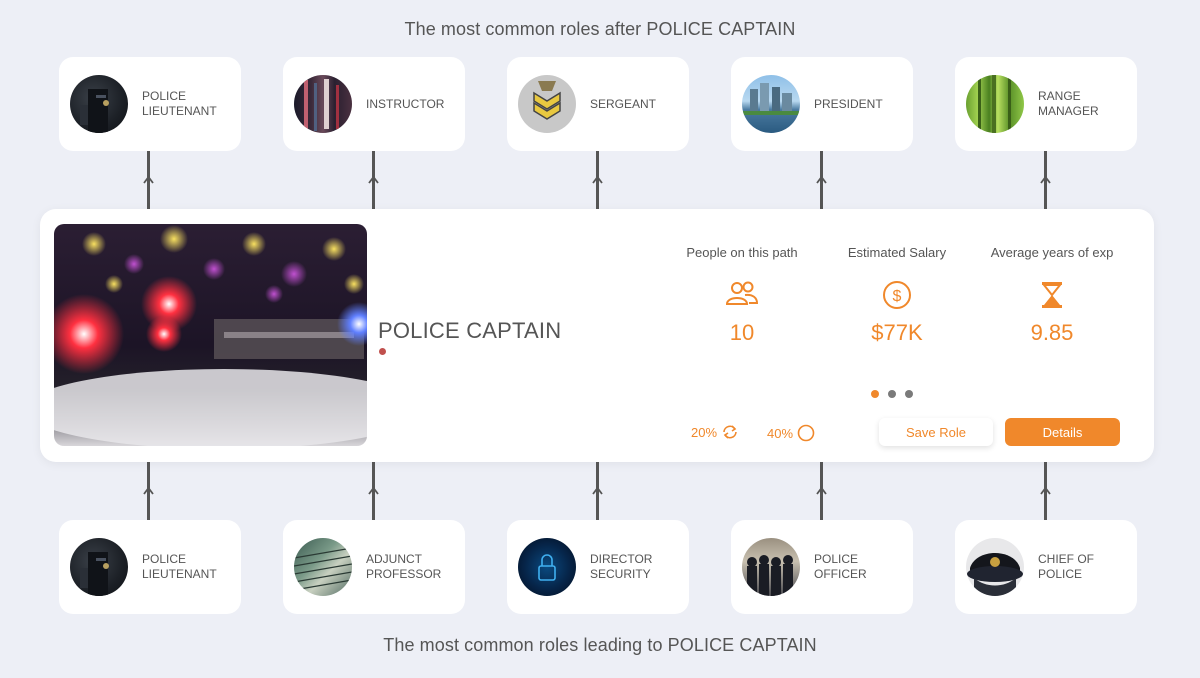 This screenshot has width=1200, height=678. What do you see at coordinates (730, 432) in the screenshot?
I see `refresh-icon` at bounding box center [730, 432].